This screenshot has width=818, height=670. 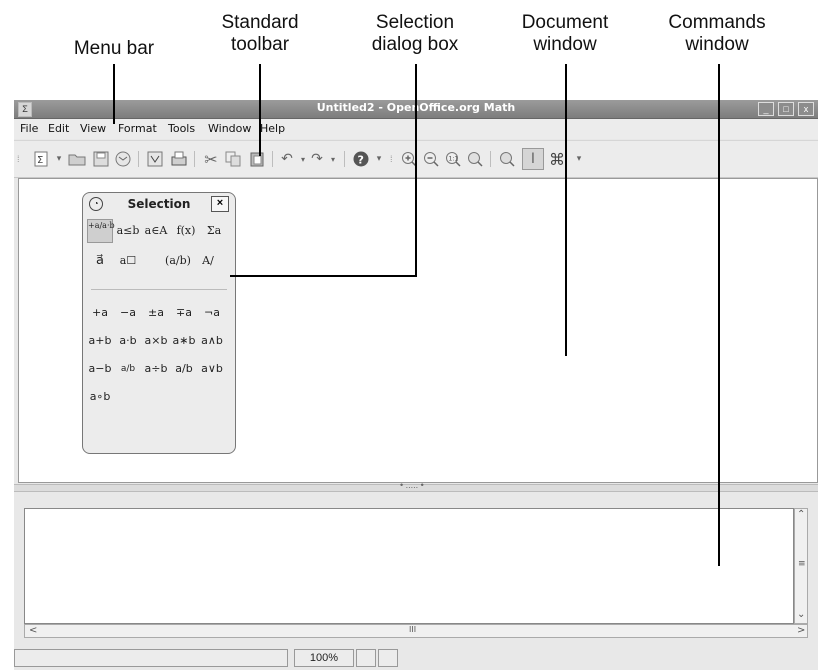 What do you see at coordinates (416, 170) in the screenshot?
I see `leader-selection-vertical` at bounding box center [416, 170].